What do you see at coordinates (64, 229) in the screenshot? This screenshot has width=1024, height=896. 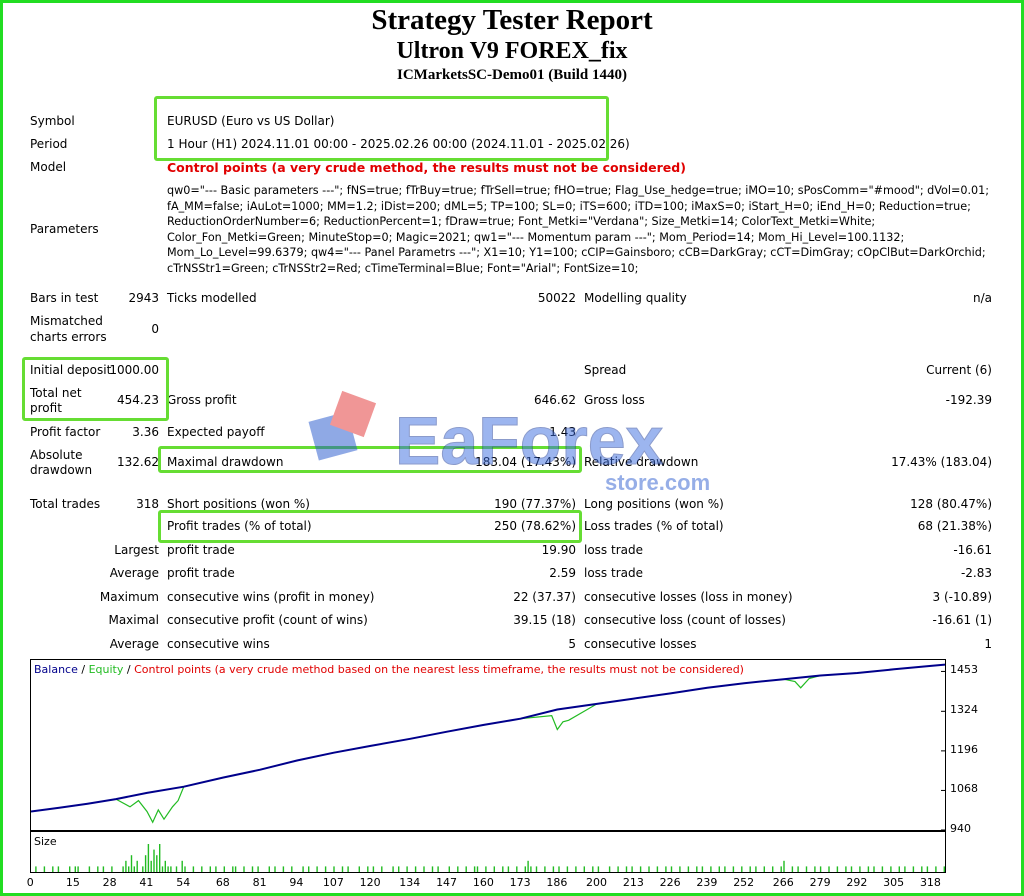 I see `parameters-label: Parameters` at bounding box center [64, 229].